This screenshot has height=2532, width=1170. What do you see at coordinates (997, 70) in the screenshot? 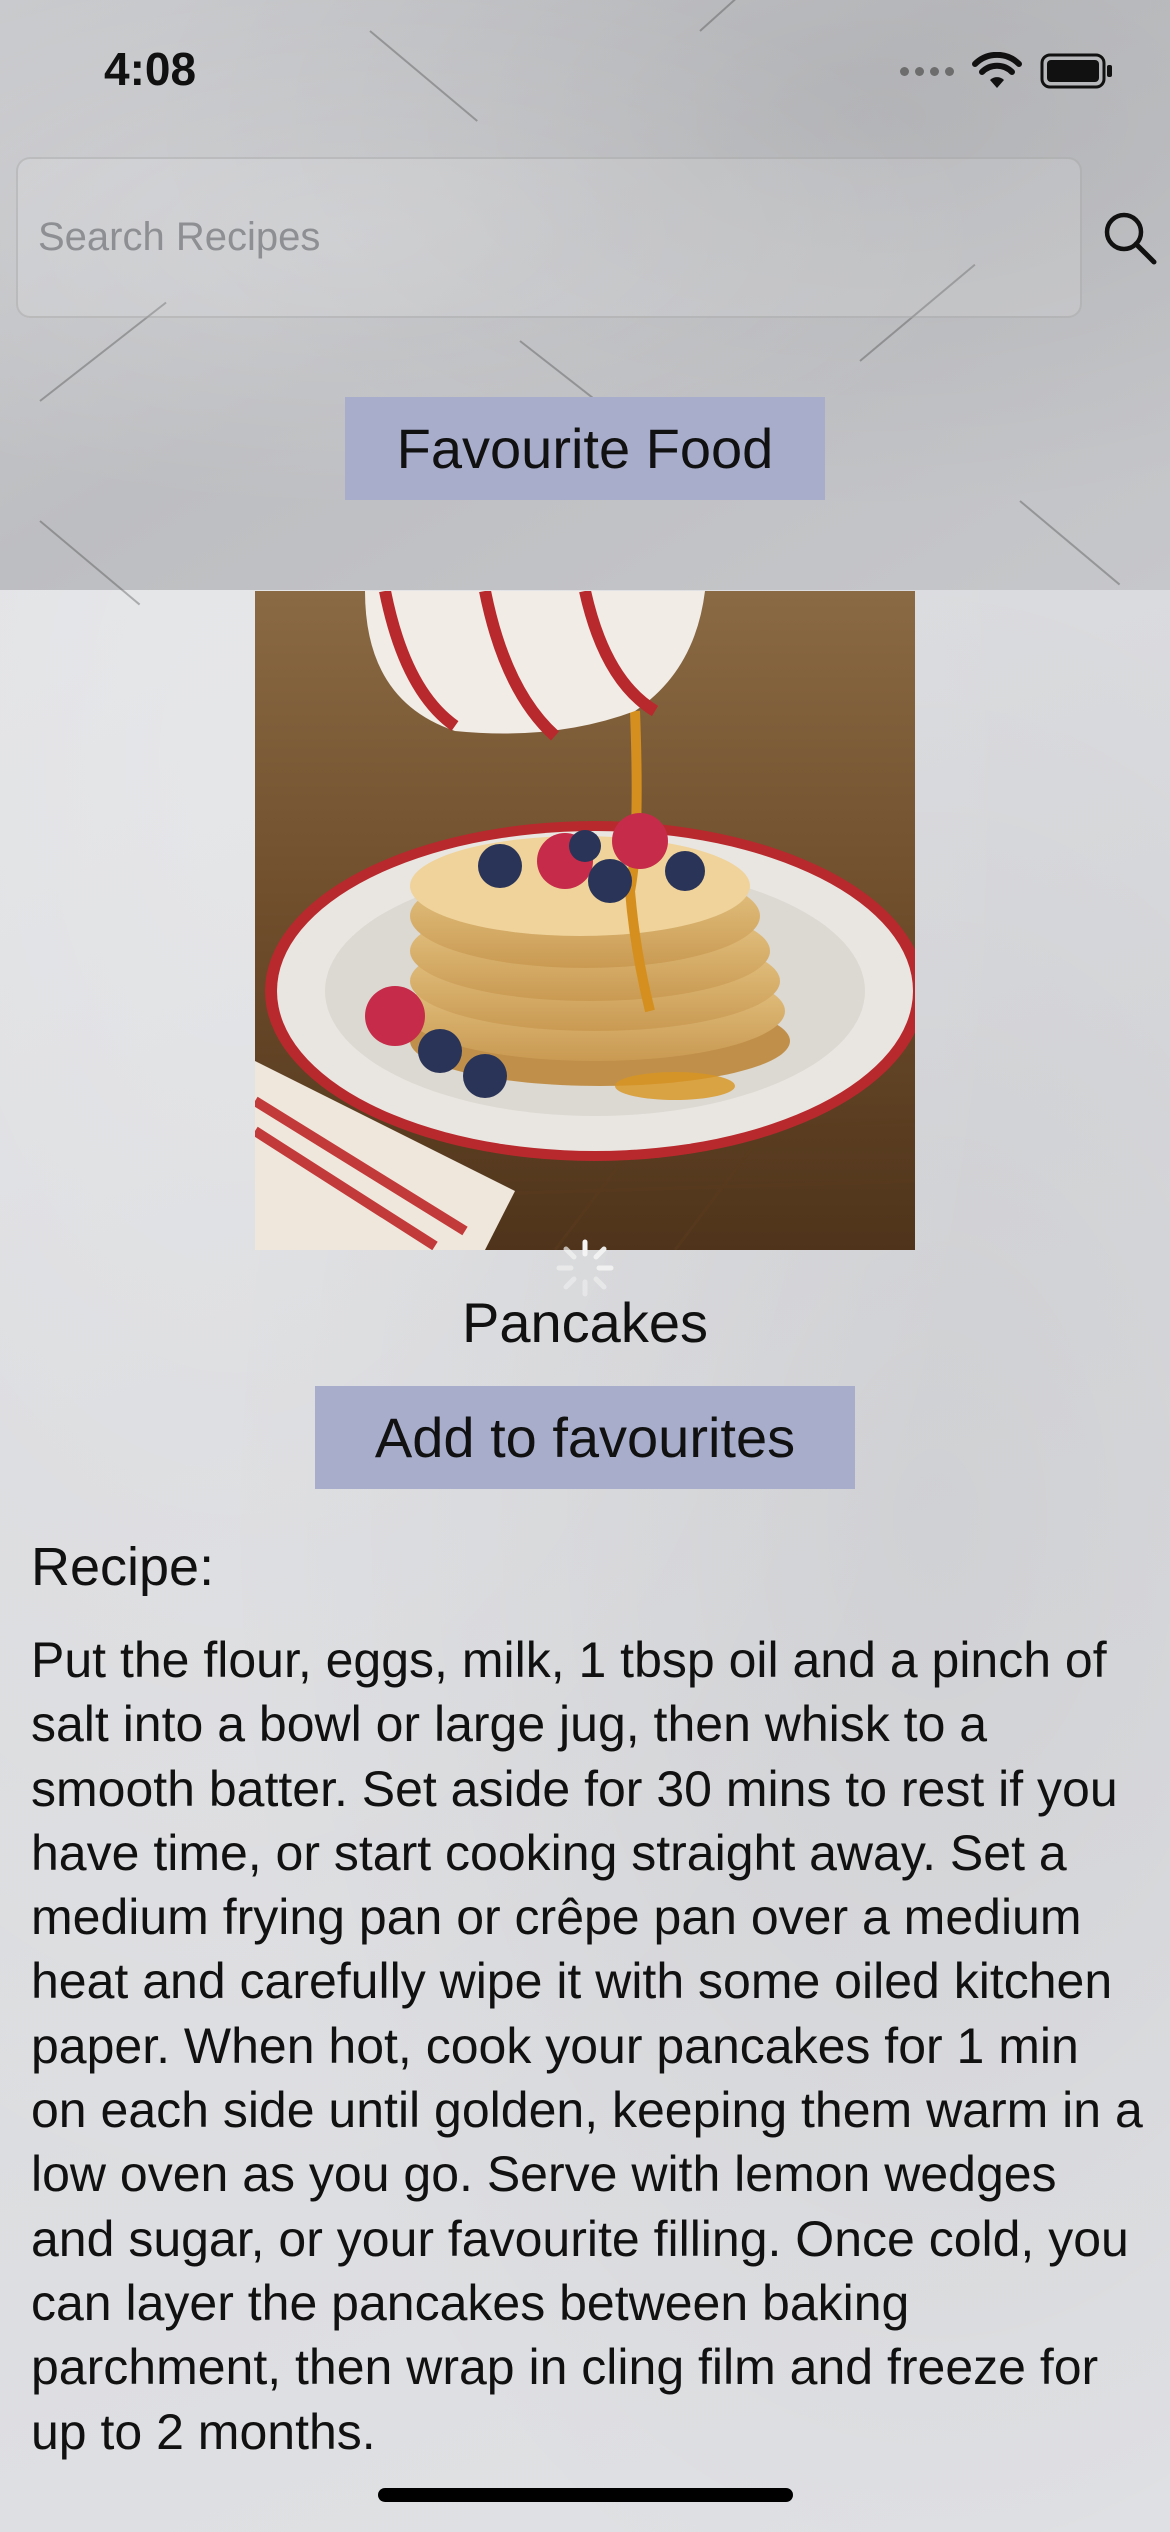
I see `wifi-icon` at bounding box center [997, 70].